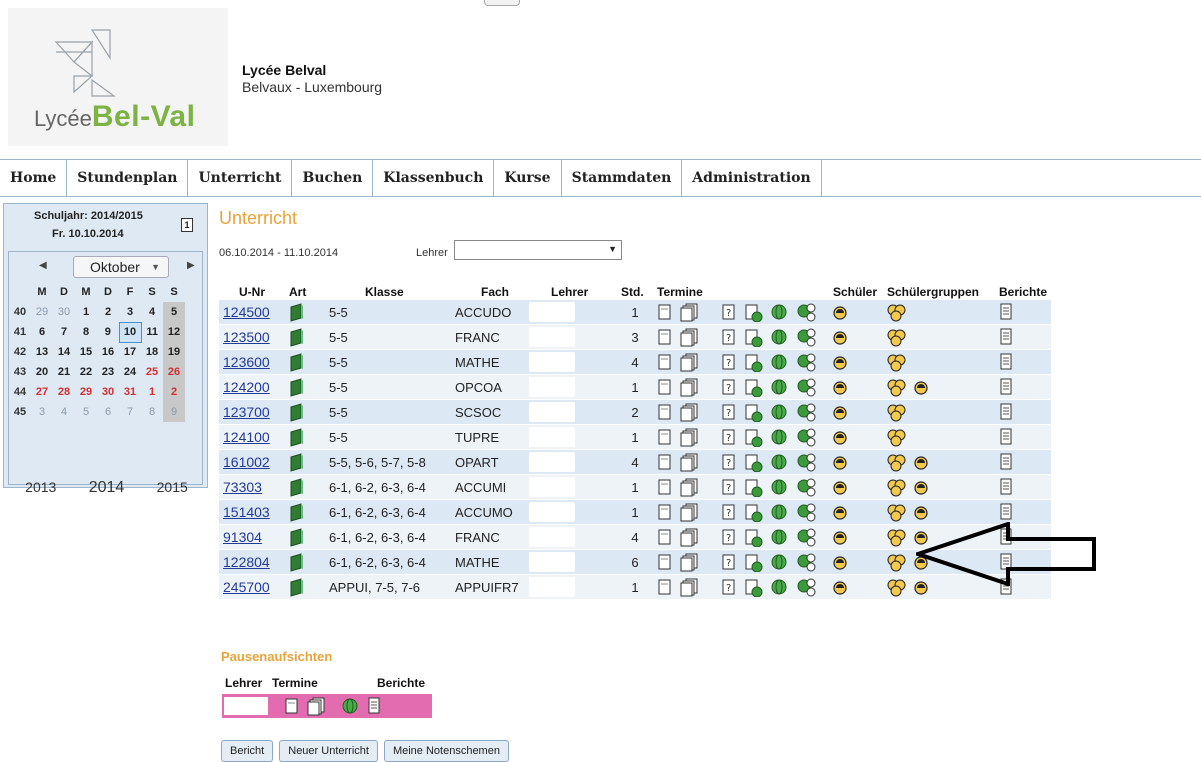 Image resolution: width=1201 pixels, height=762 pixels. I want to click on calendar-day: 21, so click(64, 372).